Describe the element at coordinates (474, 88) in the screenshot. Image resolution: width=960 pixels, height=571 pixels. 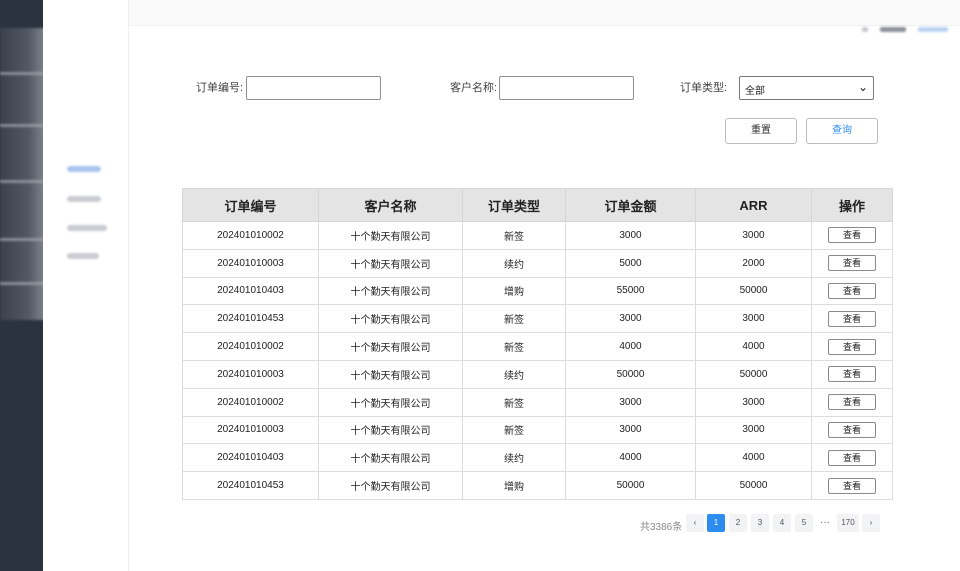
I see `customer-name-label: 客户名称:` at that location.